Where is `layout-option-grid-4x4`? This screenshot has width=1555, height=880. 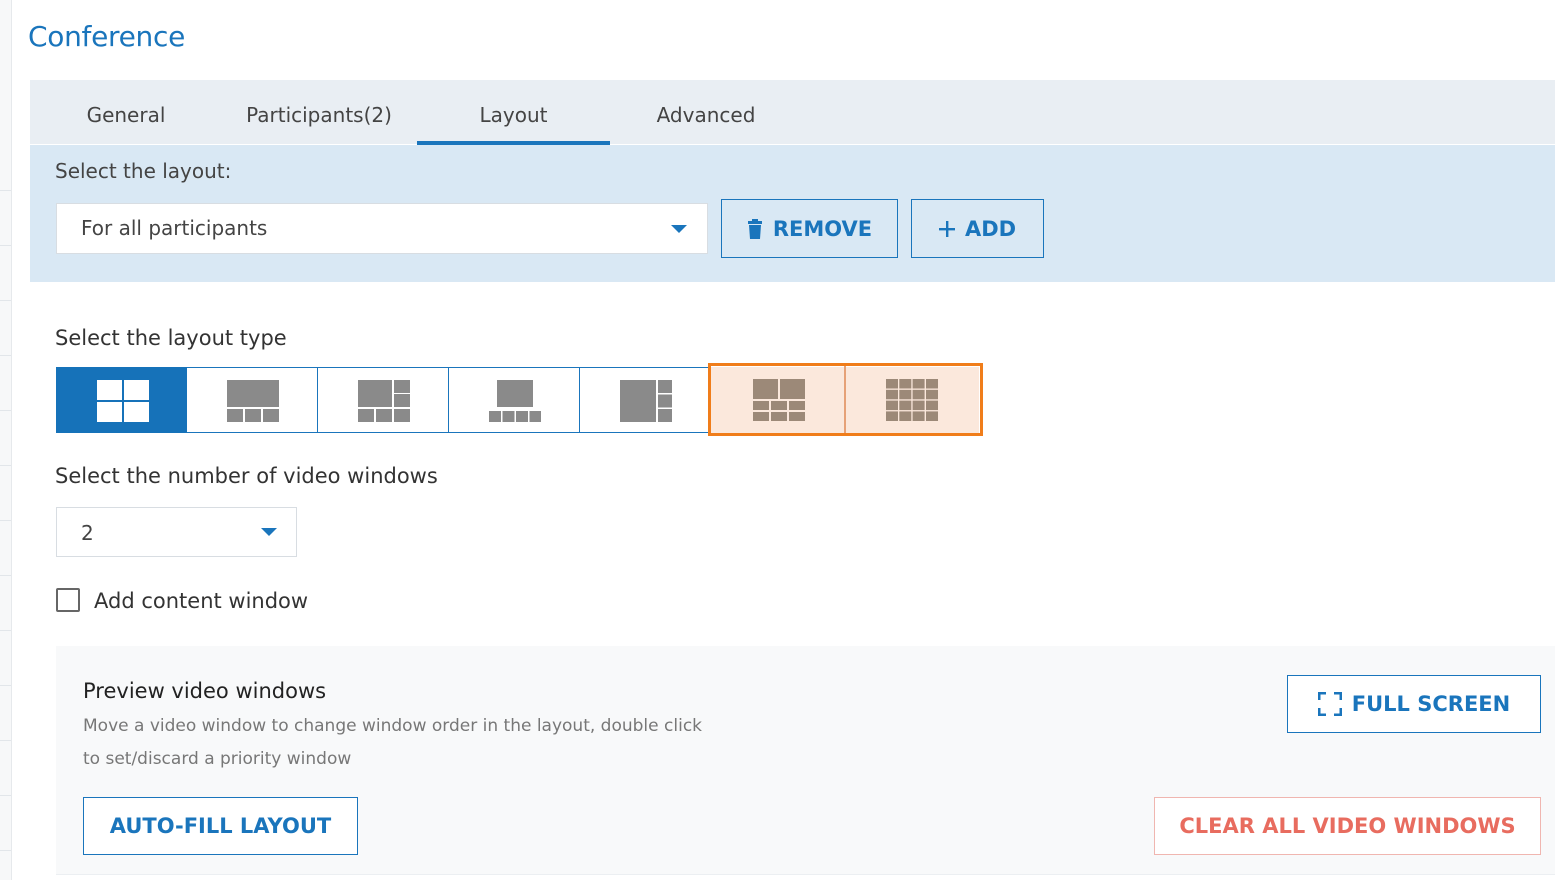
layout-option-grid-4x4 is located at coordinates (912, 400).